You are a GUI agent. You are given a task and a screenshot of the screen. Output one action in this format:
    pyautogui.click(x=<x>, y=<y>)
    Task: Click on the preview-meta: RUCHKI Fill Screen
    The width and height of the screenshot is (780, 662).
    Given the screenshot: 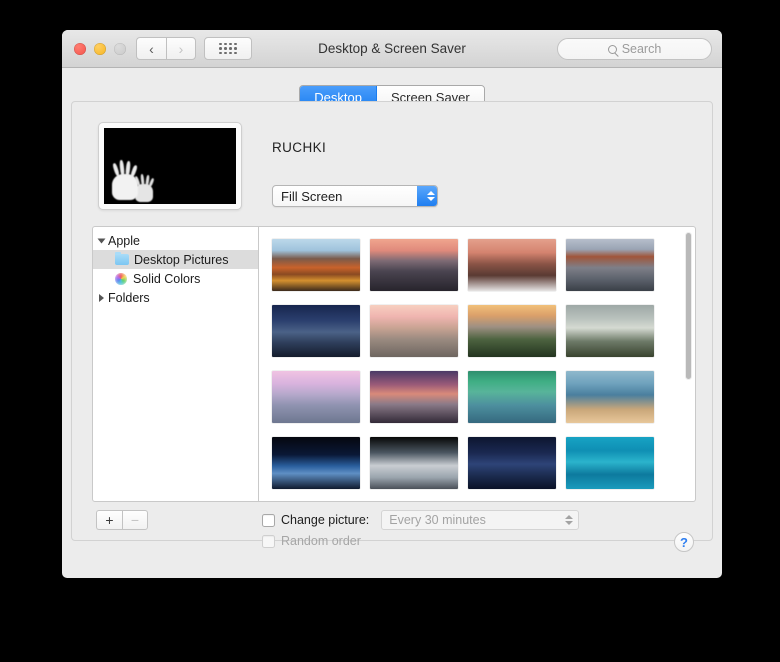 What is the action you would take?
    pyautogui.click(x=355, y=166)
    